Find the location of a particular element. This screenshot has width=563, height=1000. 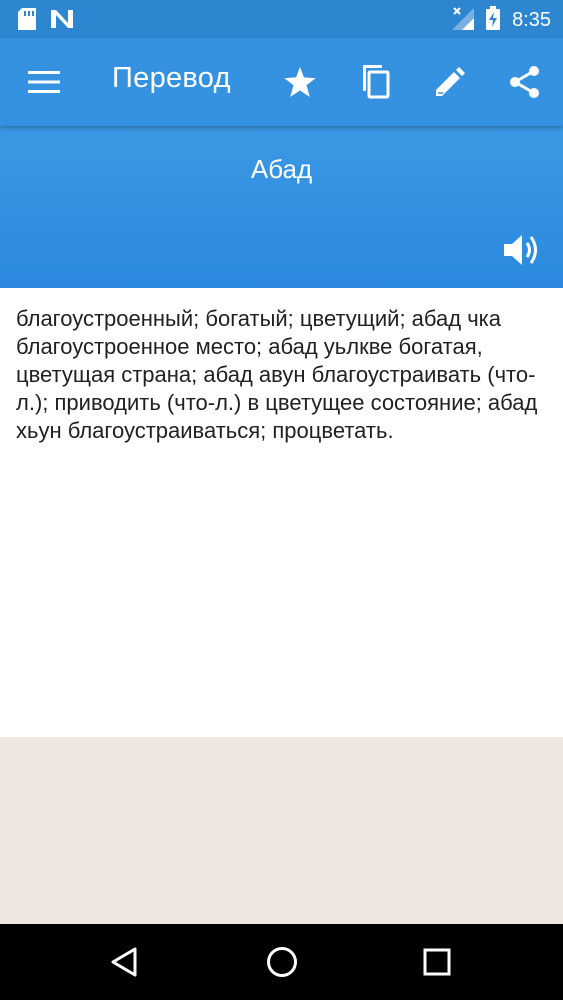

status-time: 8:35 is located at coordinates (531, 20).